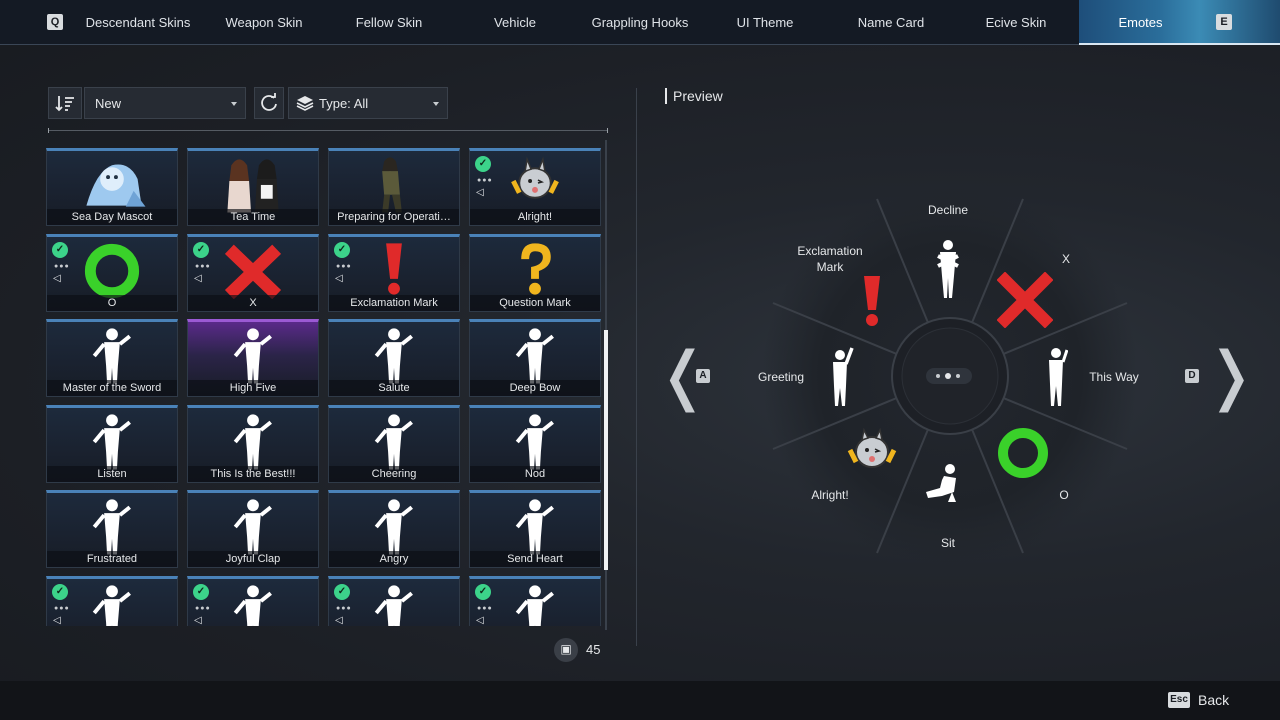 The image size is (1280, 720). I want to click on wheel-label-this-way: This Way, so click(1114, 377).